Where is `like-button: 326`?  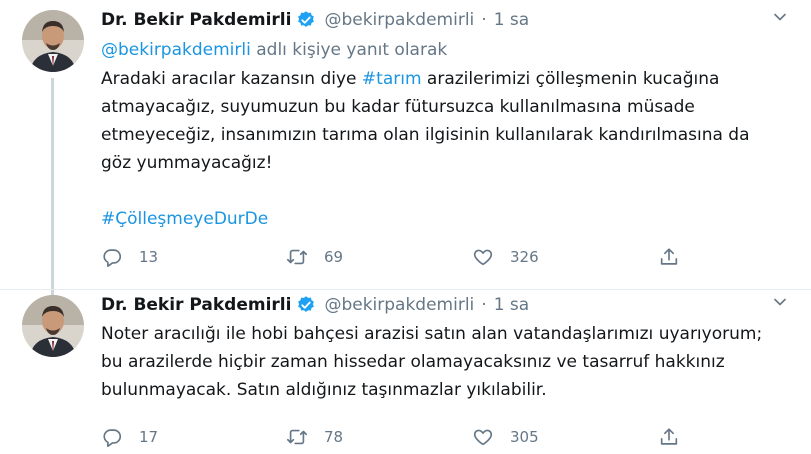
like-button: 326 is located at coordinates (505, 257).